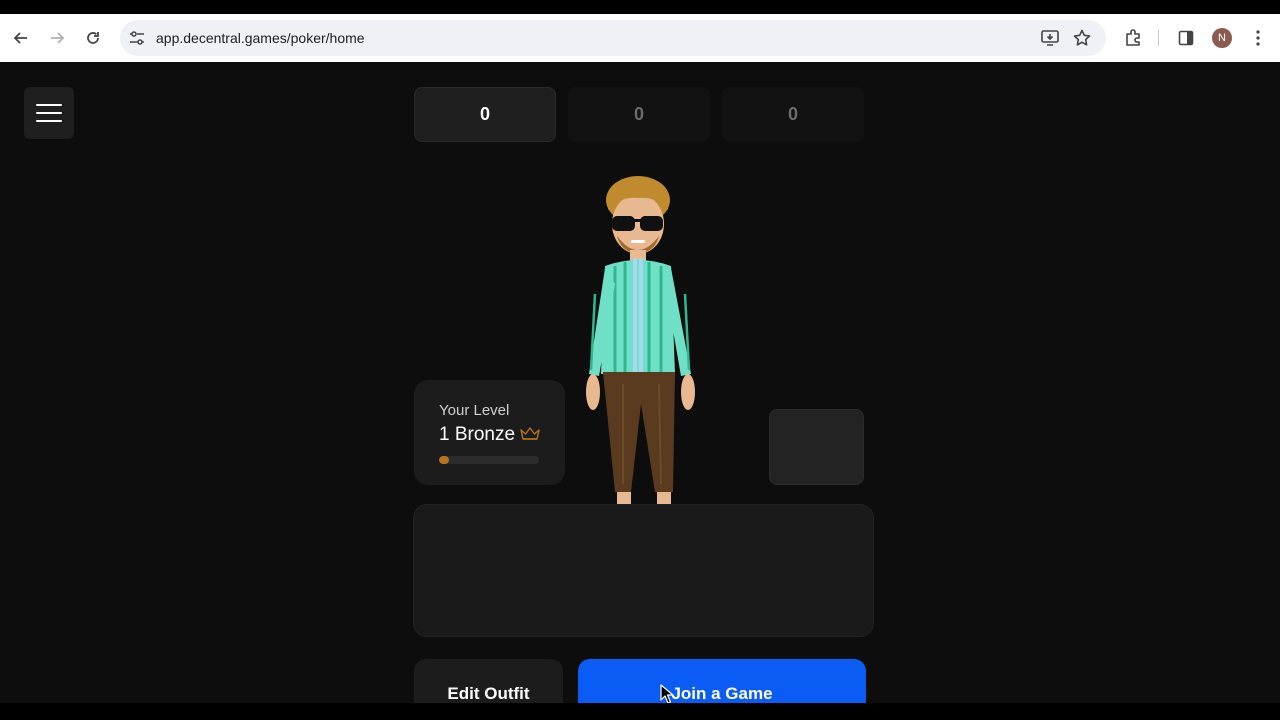 This screenshot has width=1280, height=720. I want to click on join-game-button: Join a Game, so click(722, 681).